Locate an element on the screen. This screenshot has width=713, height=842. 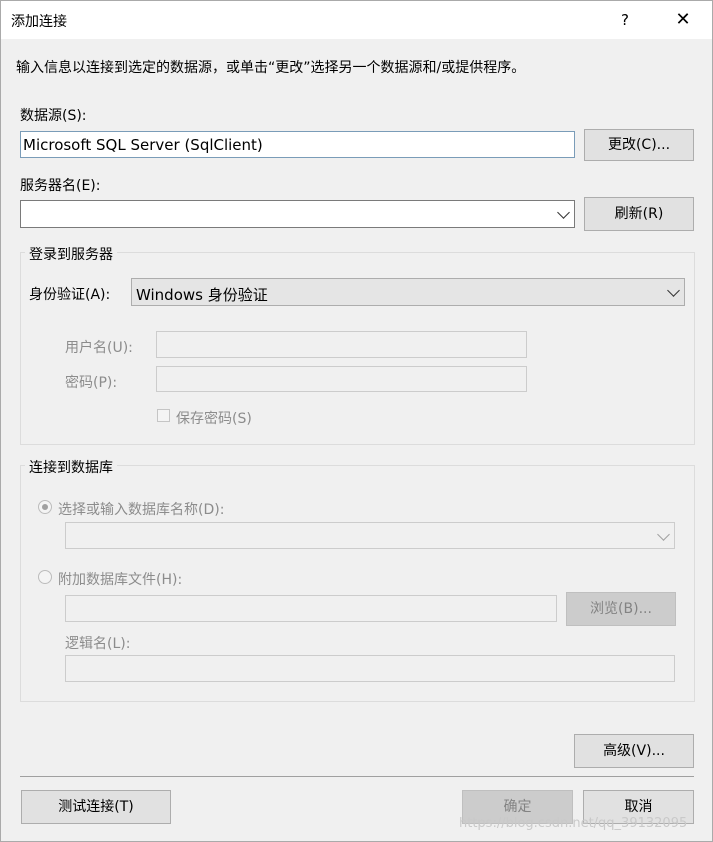
password-field is located at coordinates (341, 379).